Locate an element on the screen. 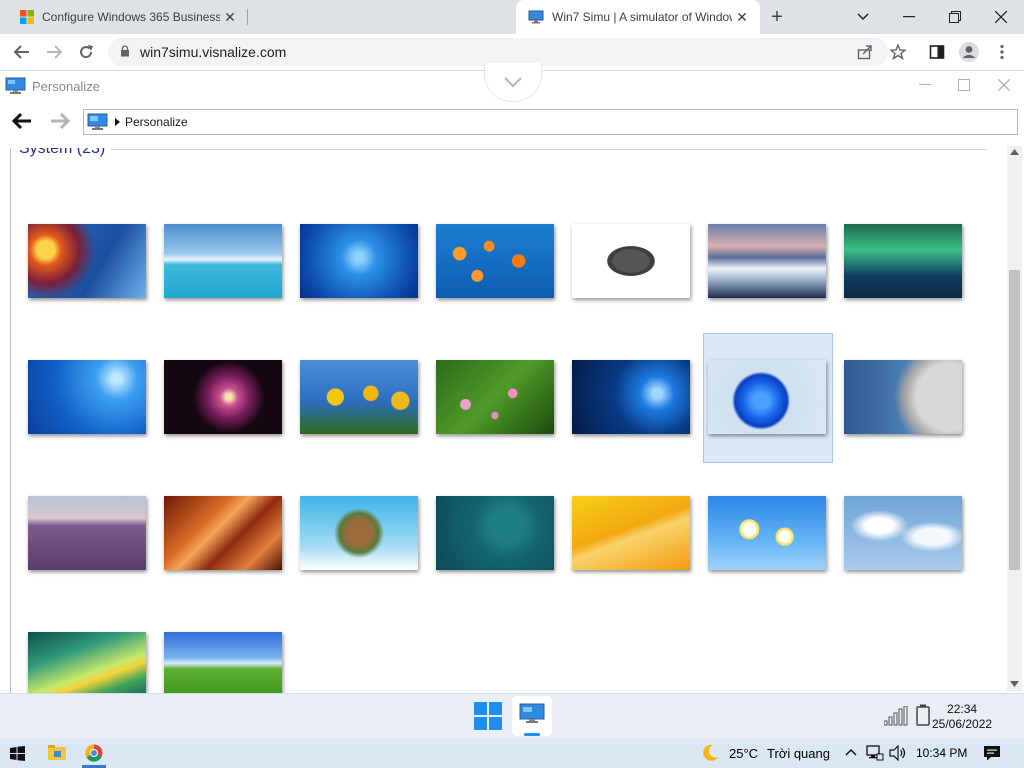 The width and height of the screenshot is (1024, 768). share-icon is located at coordinates (865, 52).